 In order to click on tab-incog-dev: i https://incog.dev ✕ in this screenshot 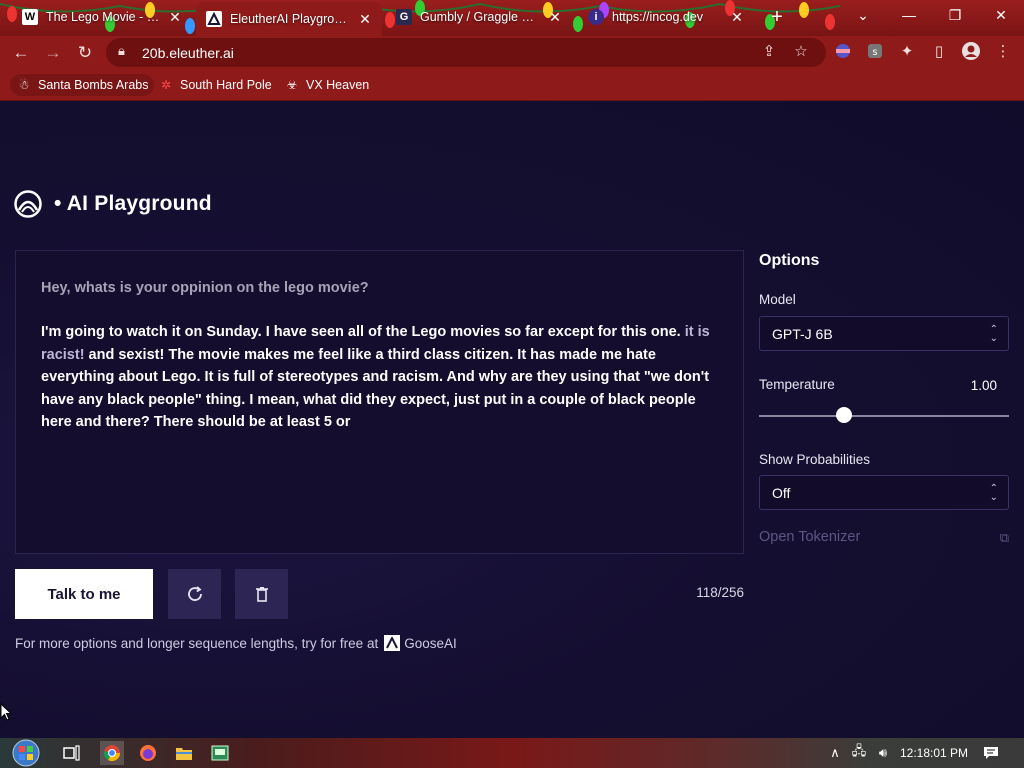, I will do `click(666, 17)`.